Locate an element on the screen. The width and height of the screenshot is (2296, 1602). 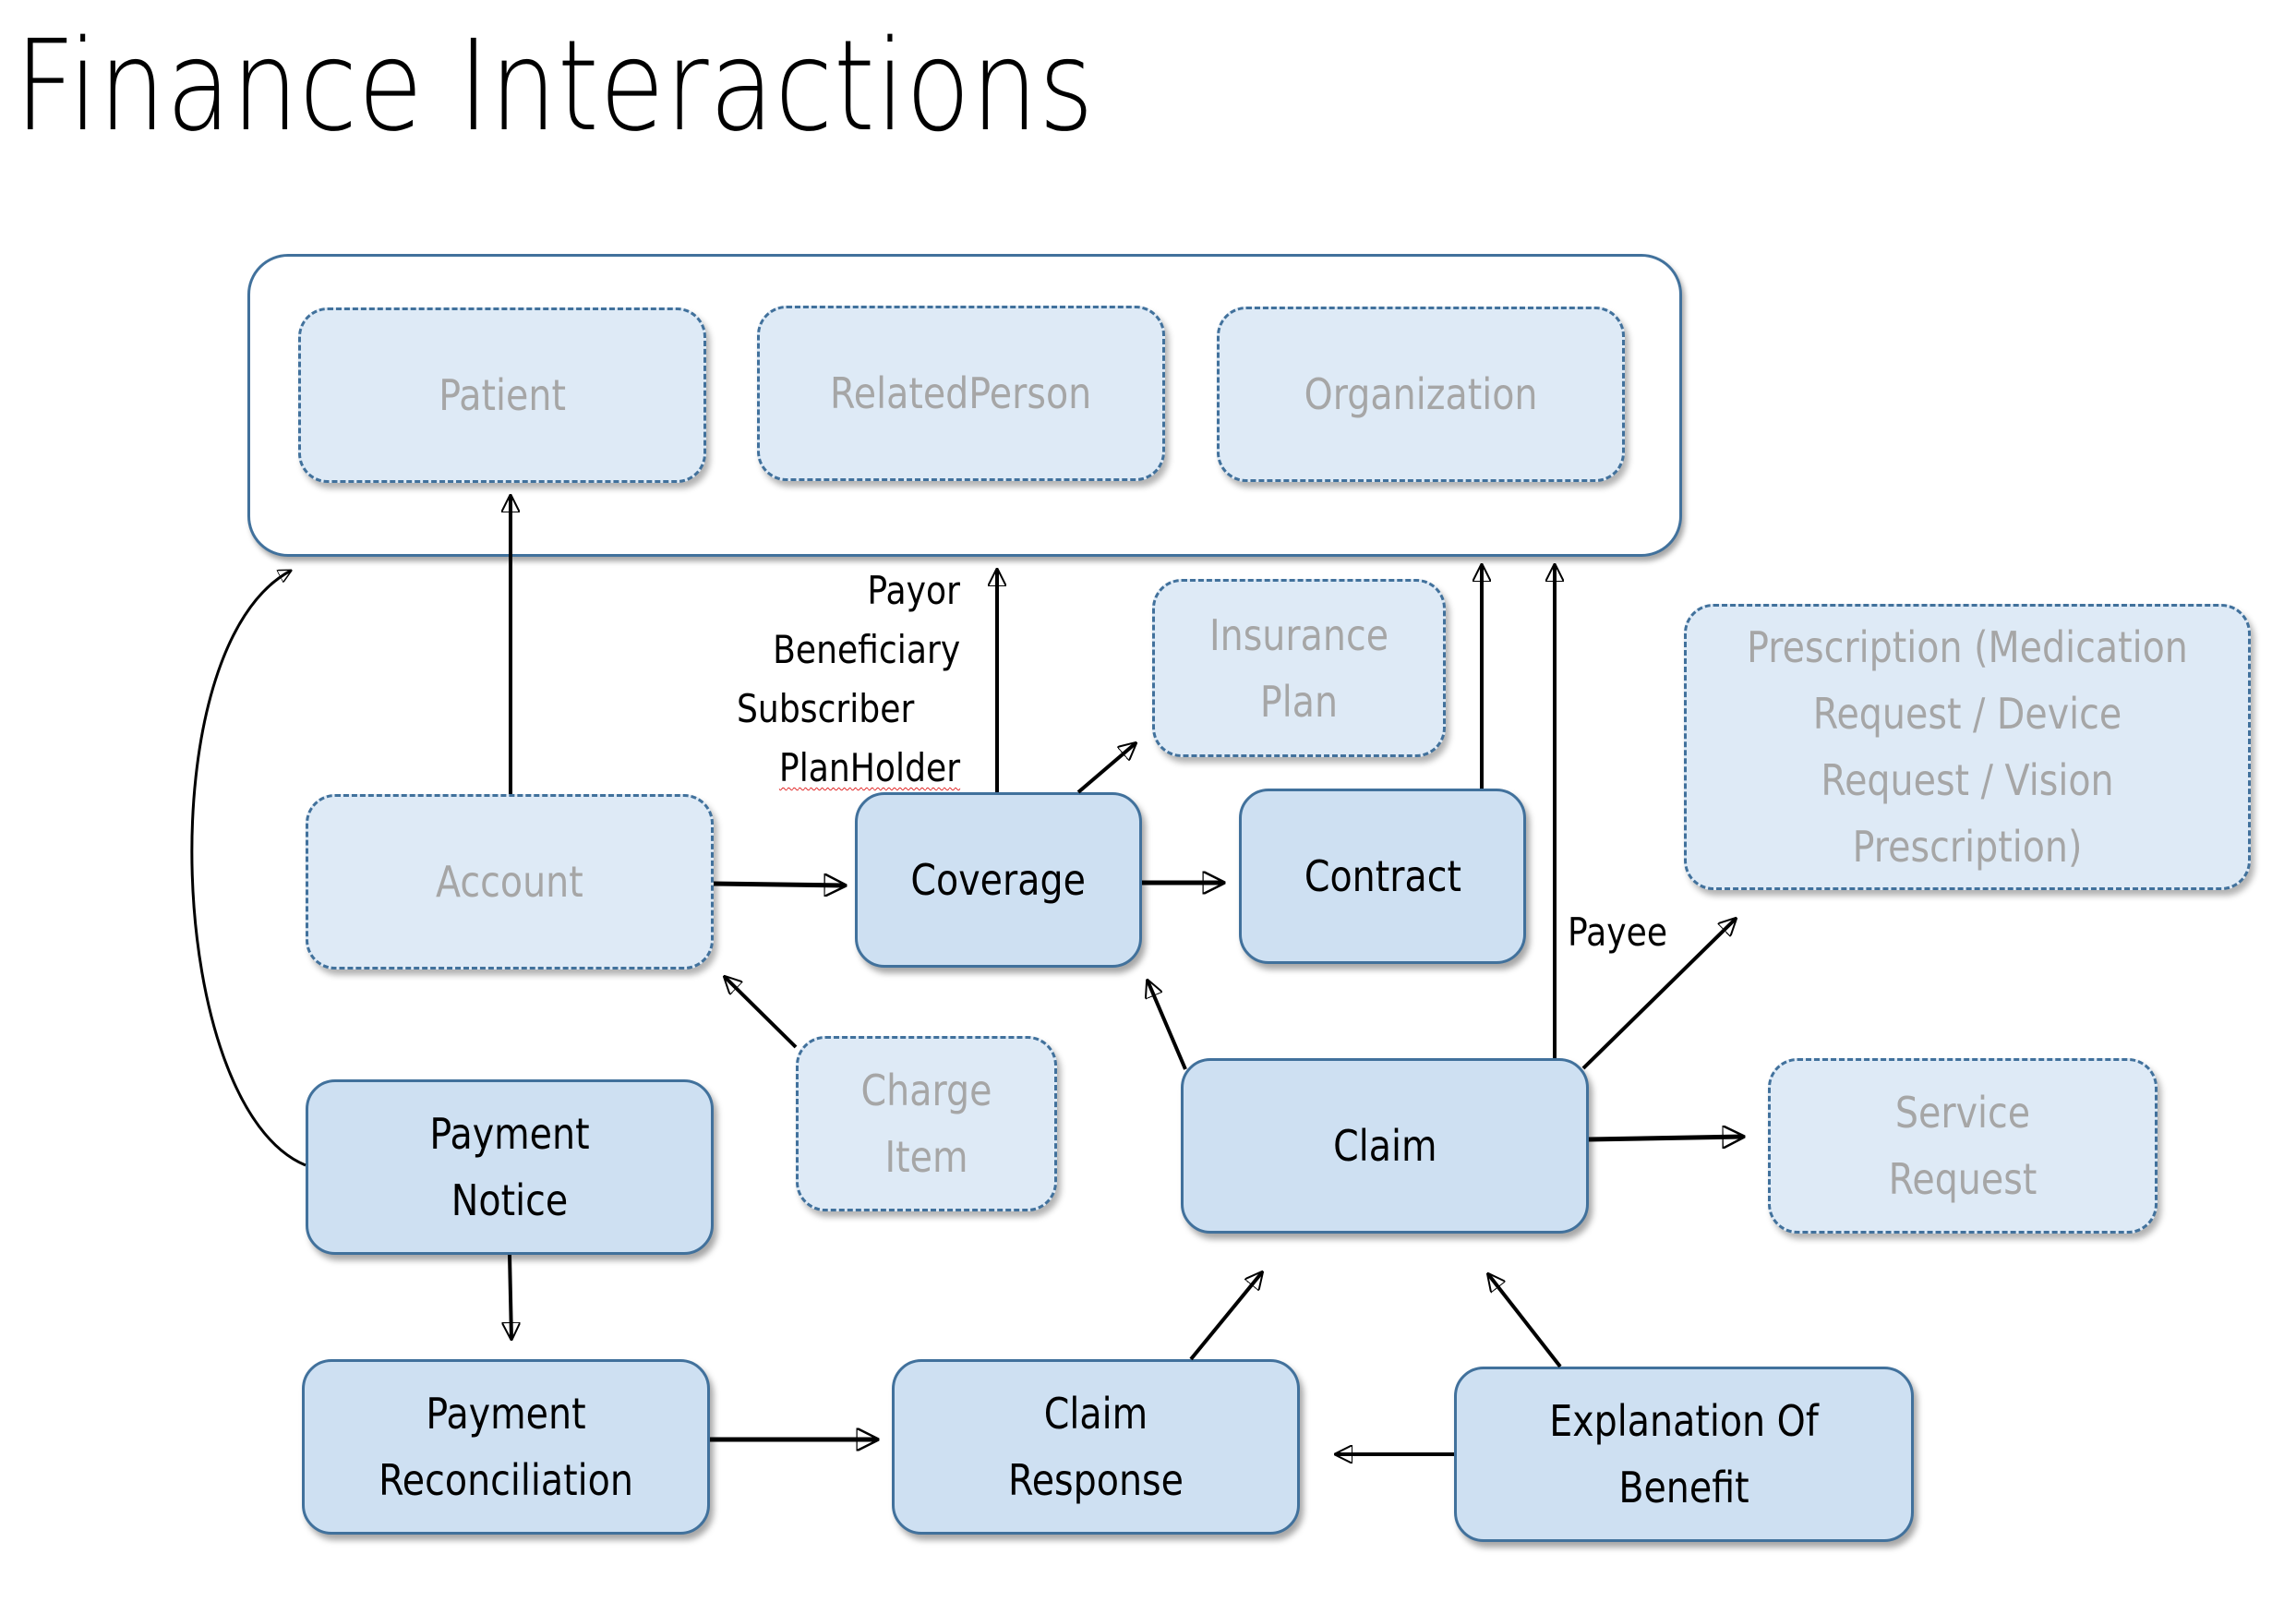
node-label: Charge Item is located at coordinates (926, 1124).